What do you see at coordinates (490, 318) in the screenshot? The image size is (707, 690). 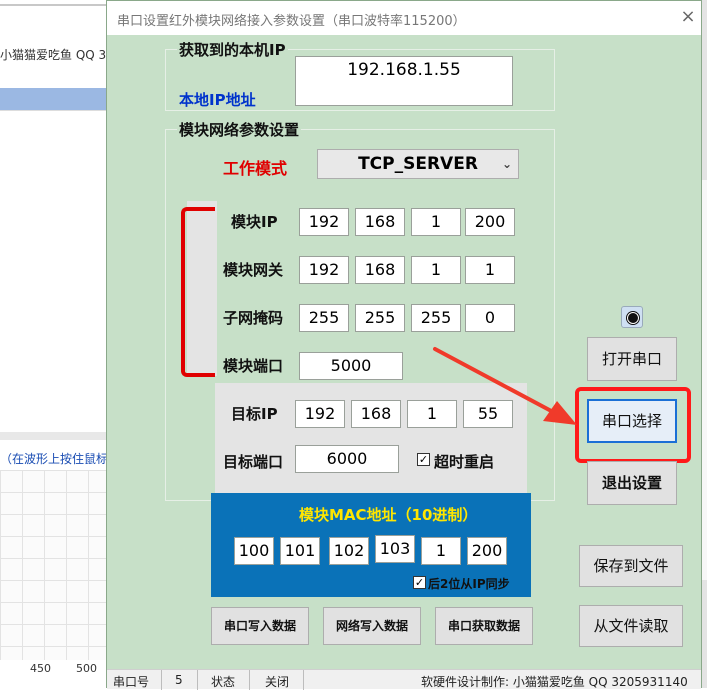 I see `subnet-octet-4: 0` at bounding box center [490, 318].